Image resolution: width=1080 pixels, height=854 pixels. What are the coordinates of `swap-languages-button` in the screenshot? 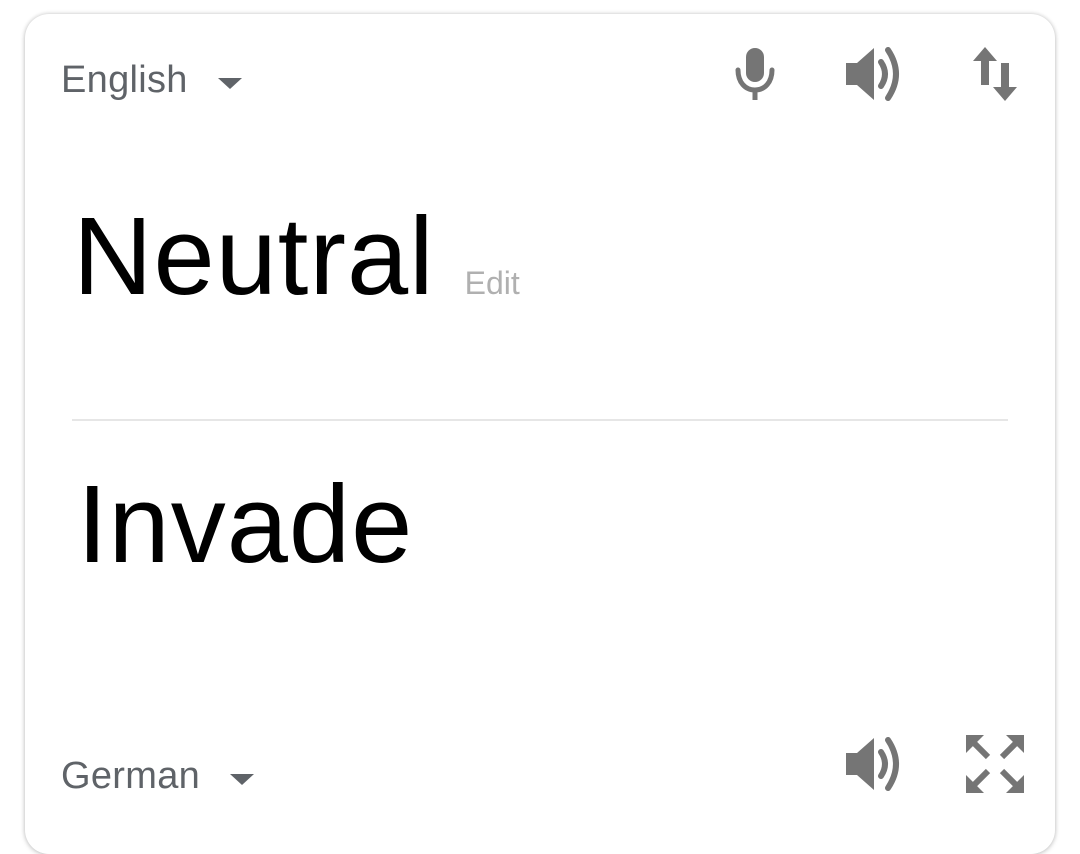 It's located at (995, 74).